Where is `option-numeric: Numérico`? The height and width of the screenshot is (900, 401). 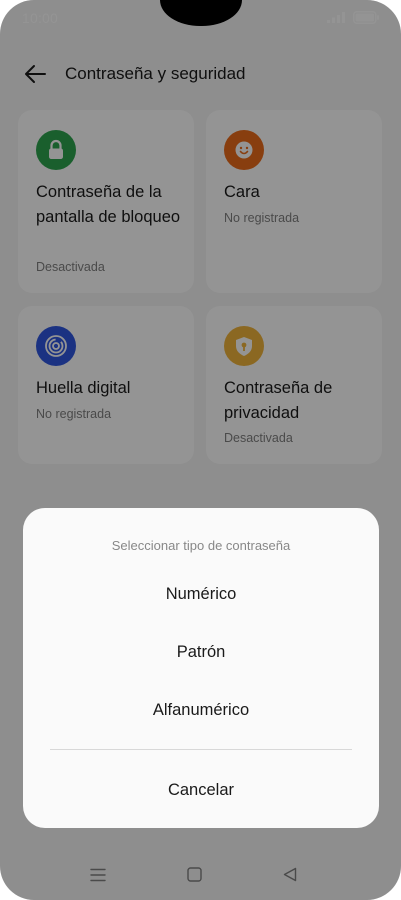 option-numeric: Numérico is located at coordinates (201, 594).